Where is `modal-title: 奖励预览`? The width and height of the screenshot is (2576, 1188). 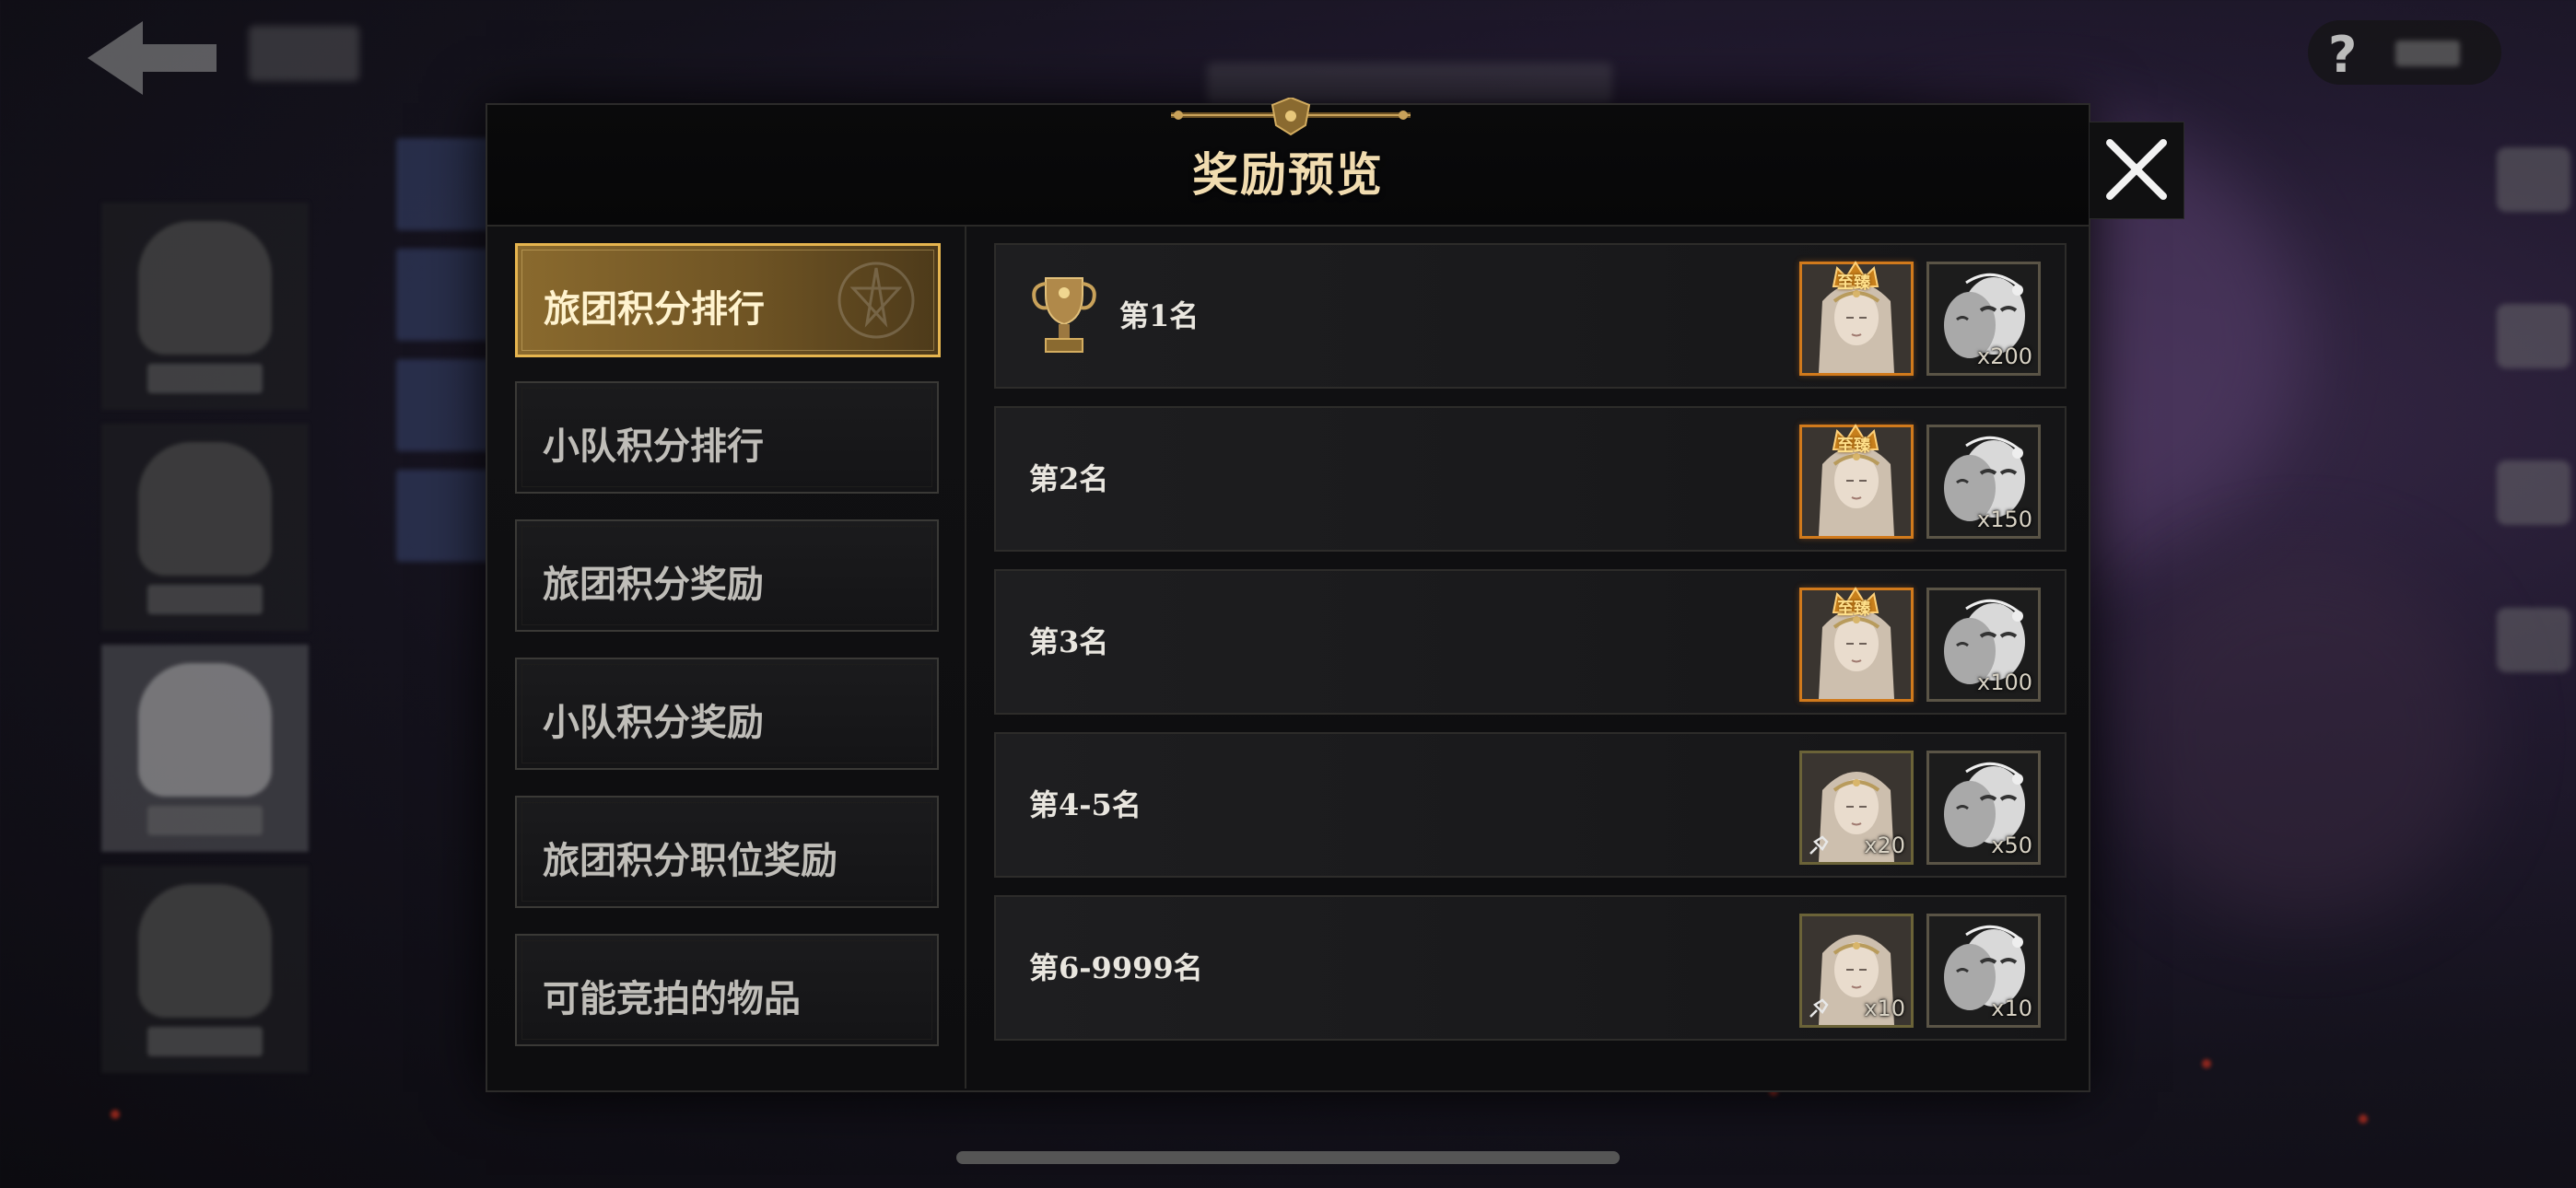
modal-title: 奖励预览 is located at coordinates (1288, 174).